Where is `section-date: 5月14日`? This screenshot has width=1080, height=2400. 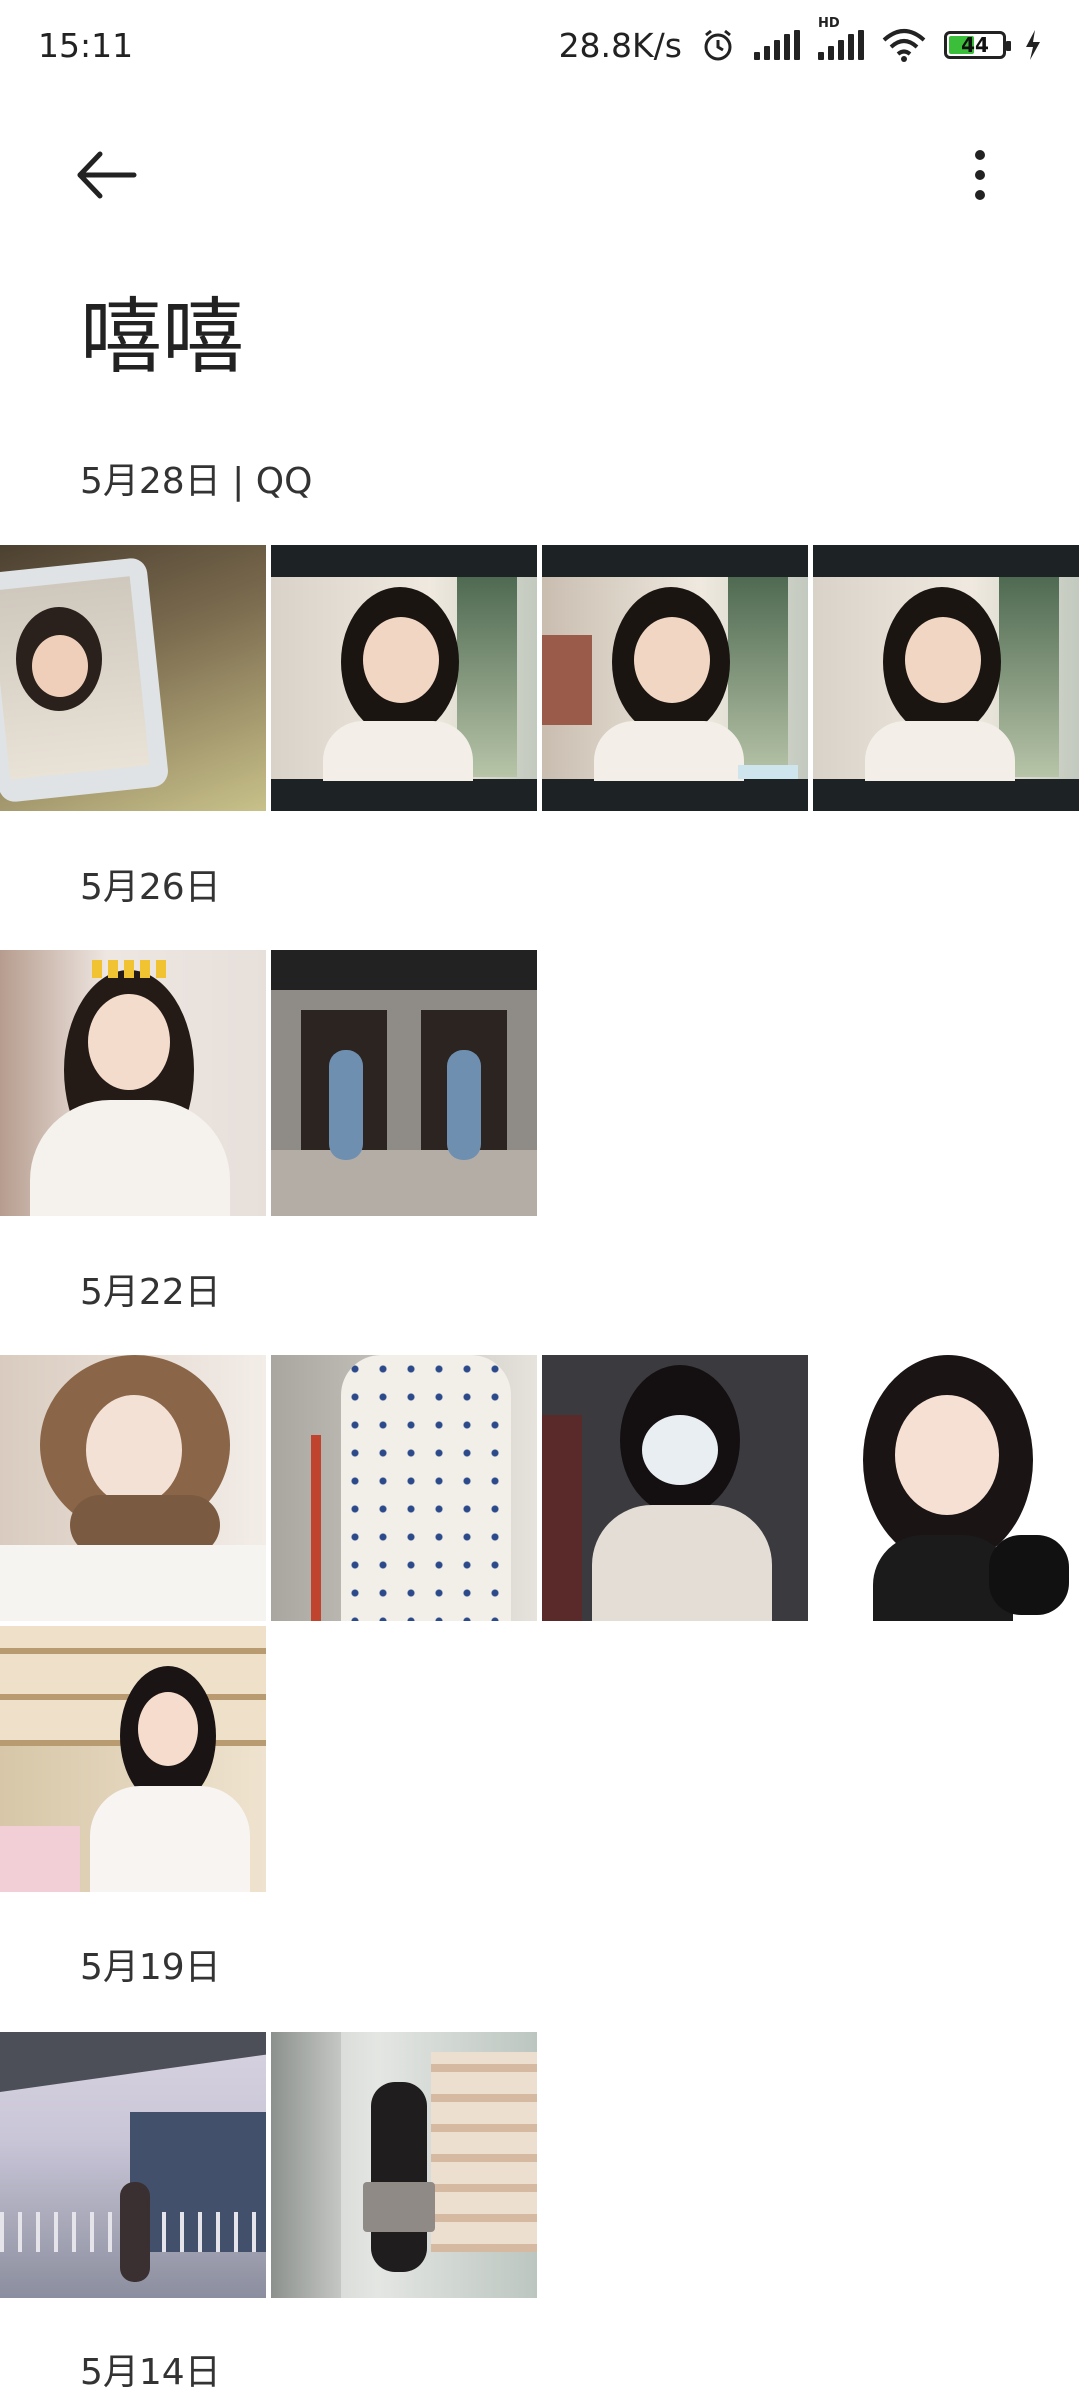
section-date: 5月14日 is located at coordinates (150, 2372).